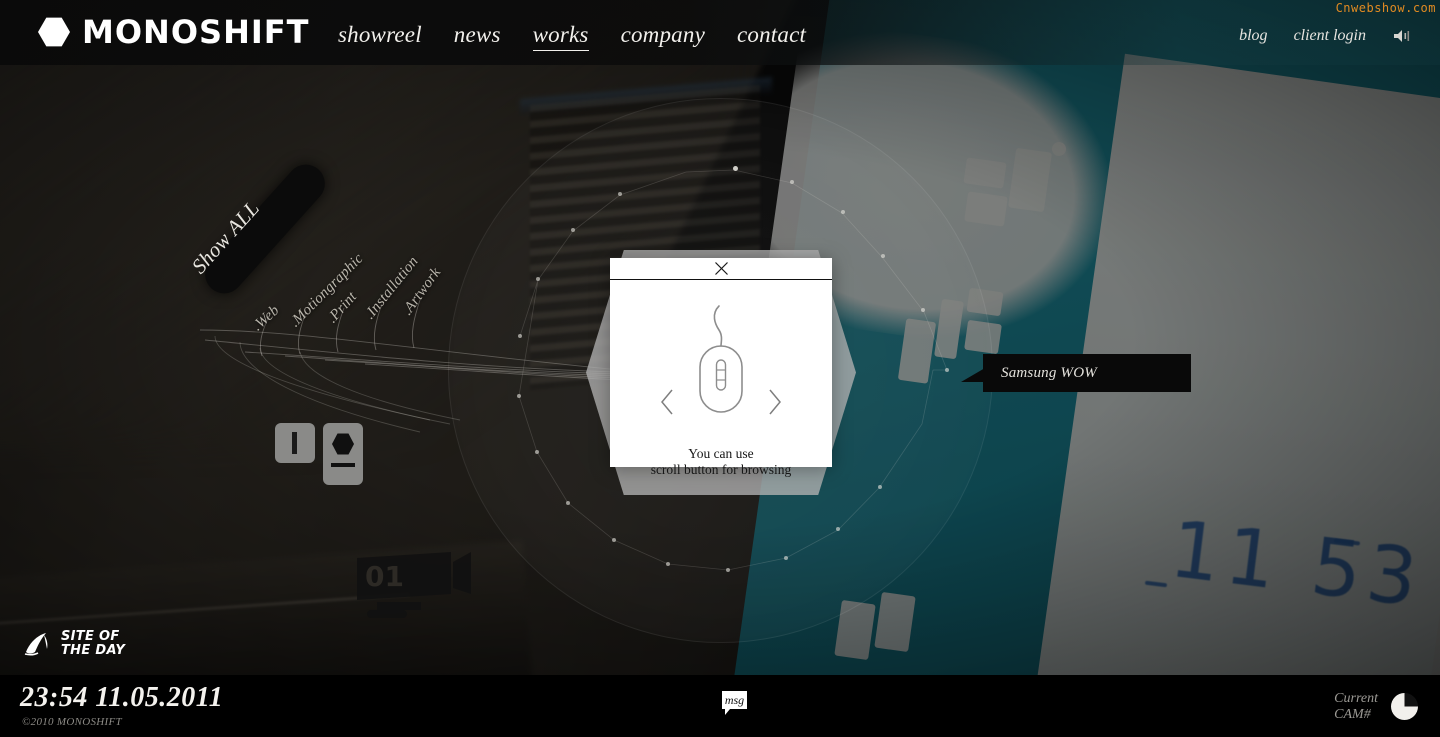  I want to click on pie-indicator-icon, so click(1404, 707).